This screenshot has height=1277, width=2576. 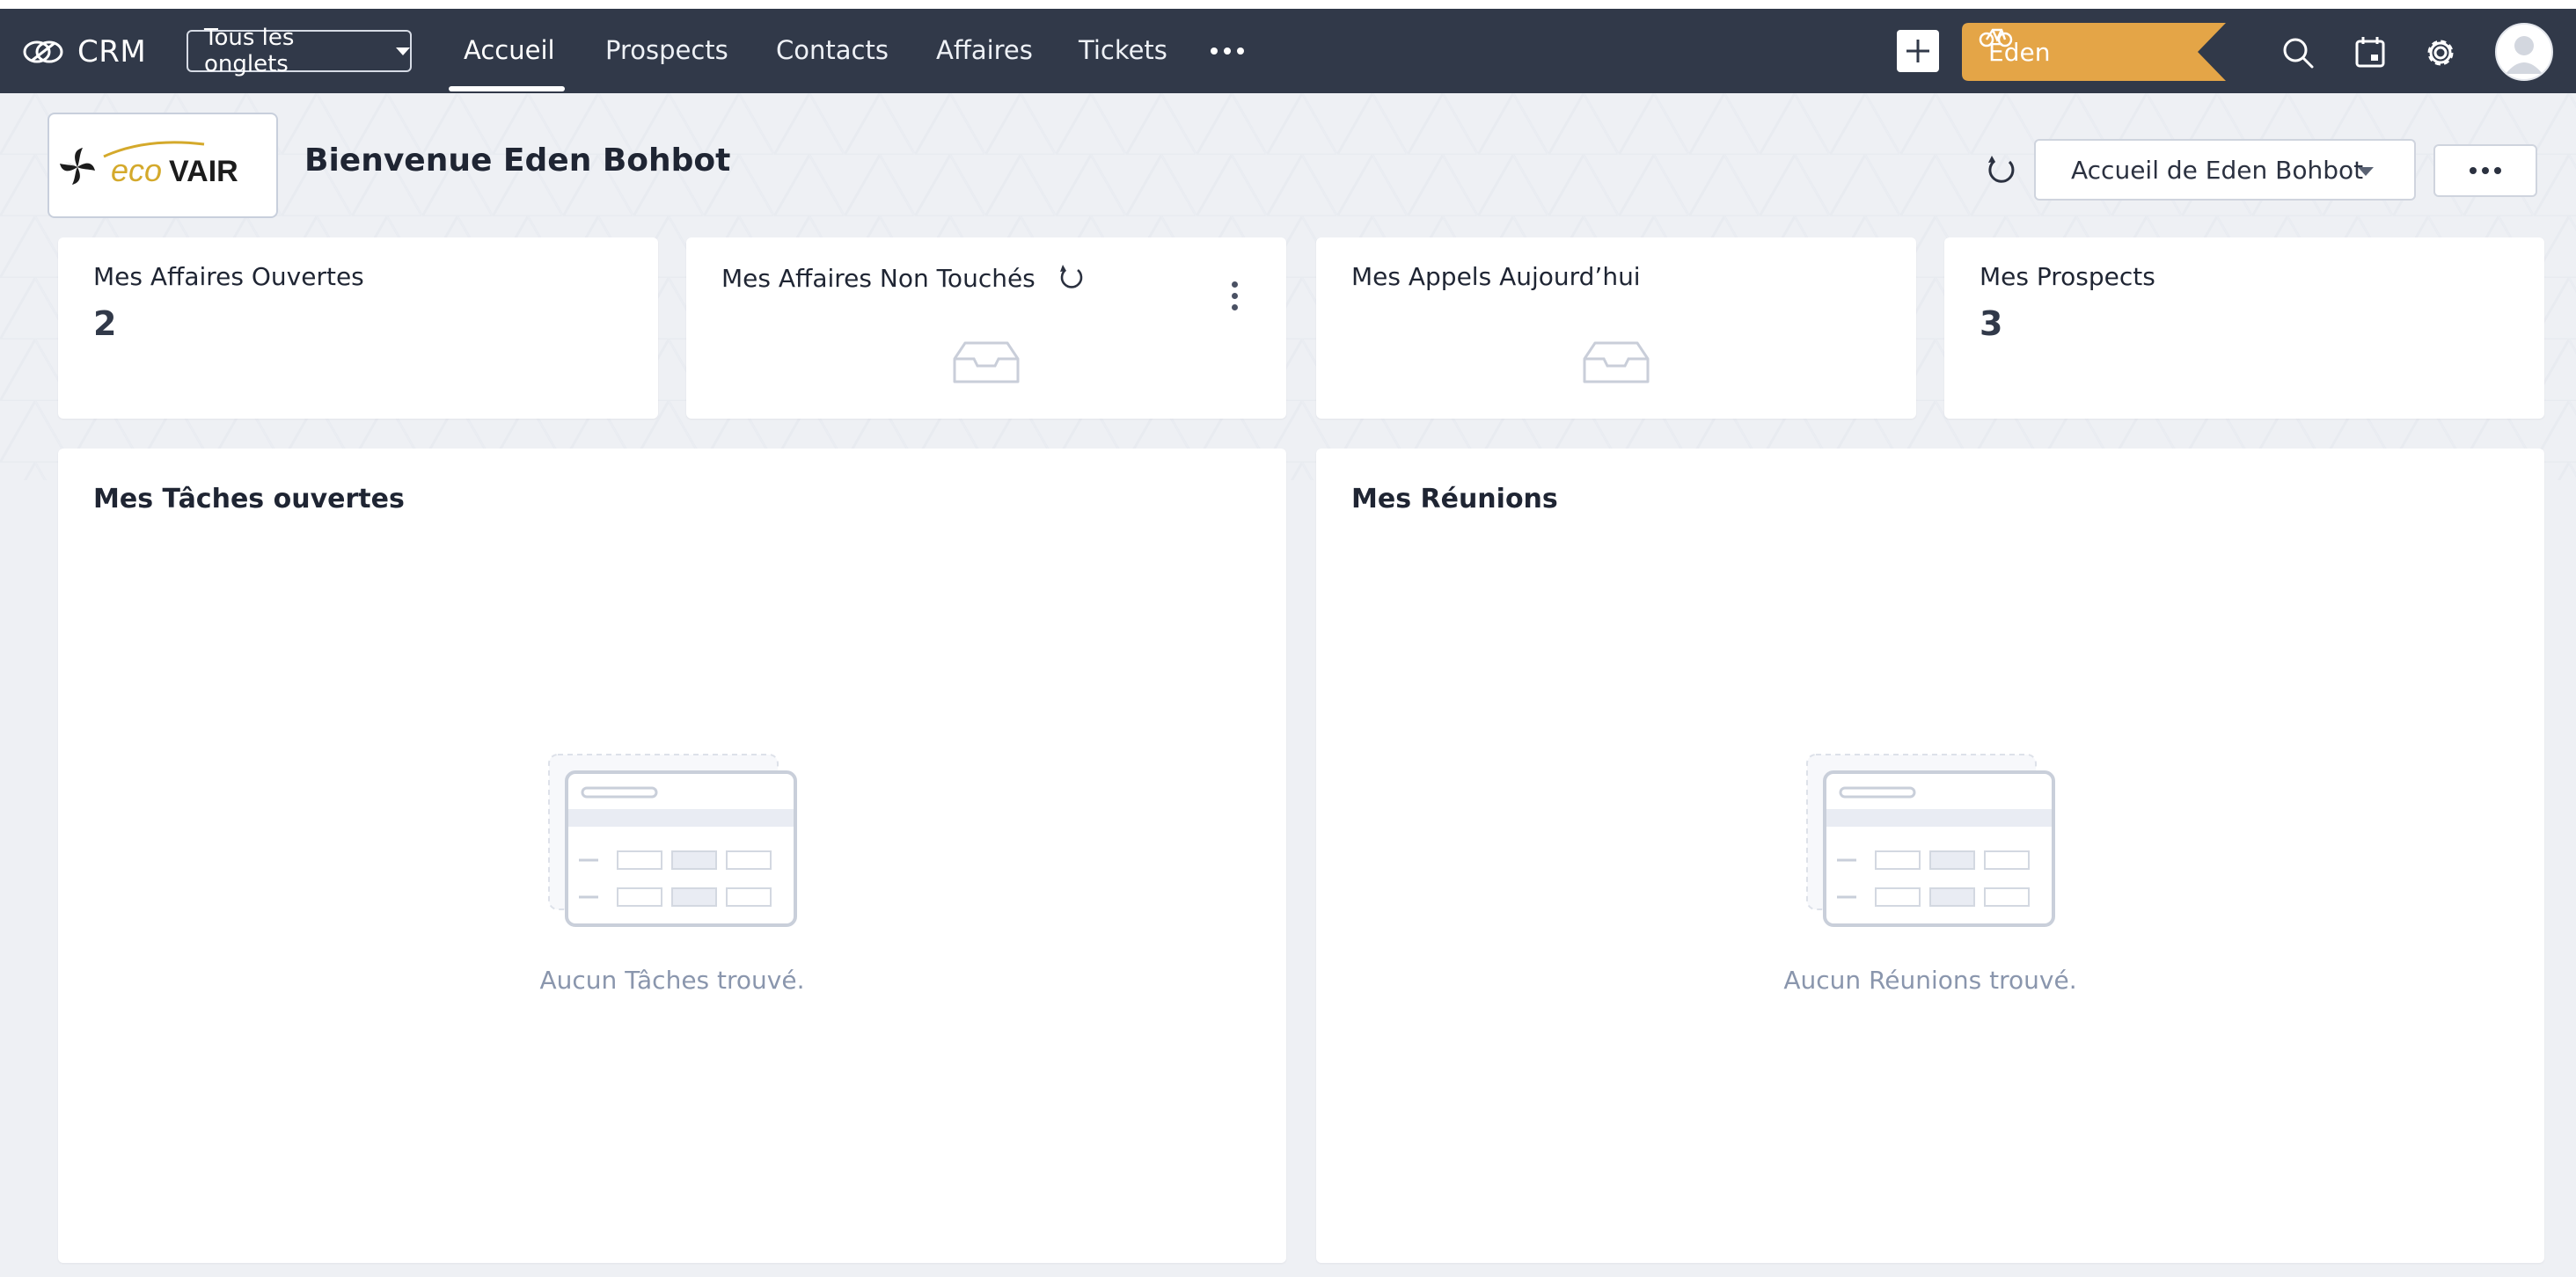 What do you see at coordinates (2094, 52) in the screenshot?
I see `user-ribbon-badge: Eden` at bounding box center [2094, 52].